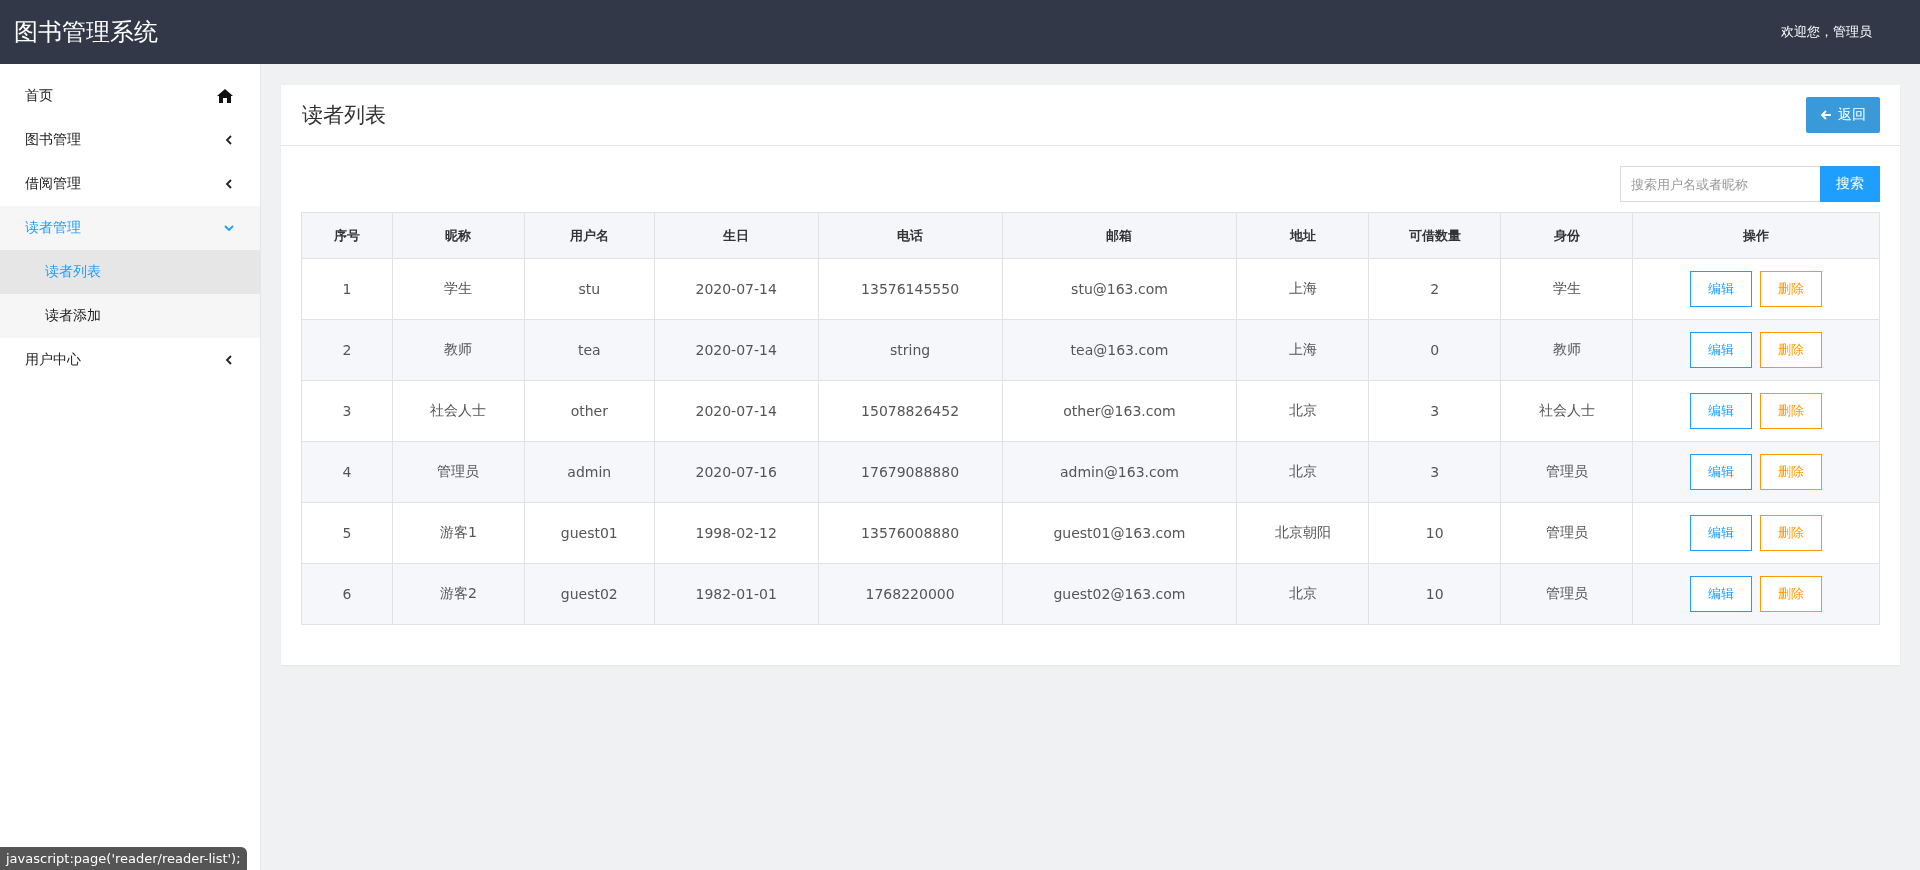 This screenshot has height=870, width=1920. What do you see at coordinates (910, 235) in the screenshot?
I see `column-header: 电话` at bounding box center [910, 235].